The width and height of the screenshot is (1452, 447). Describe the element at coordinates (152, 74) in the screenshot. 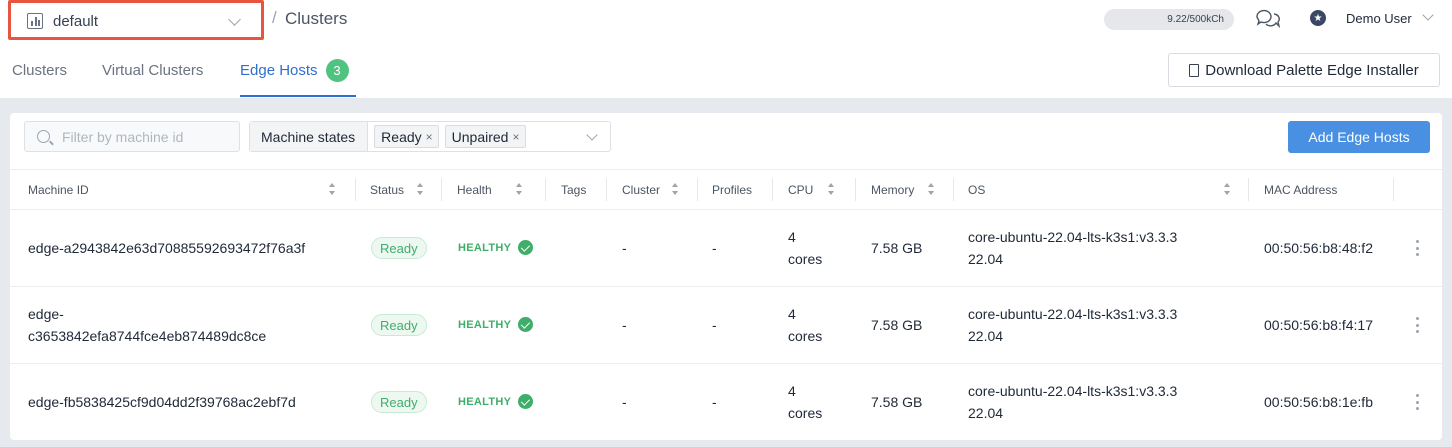

I see `tab-virtual-clusters: Virtual Clusters` at that location.